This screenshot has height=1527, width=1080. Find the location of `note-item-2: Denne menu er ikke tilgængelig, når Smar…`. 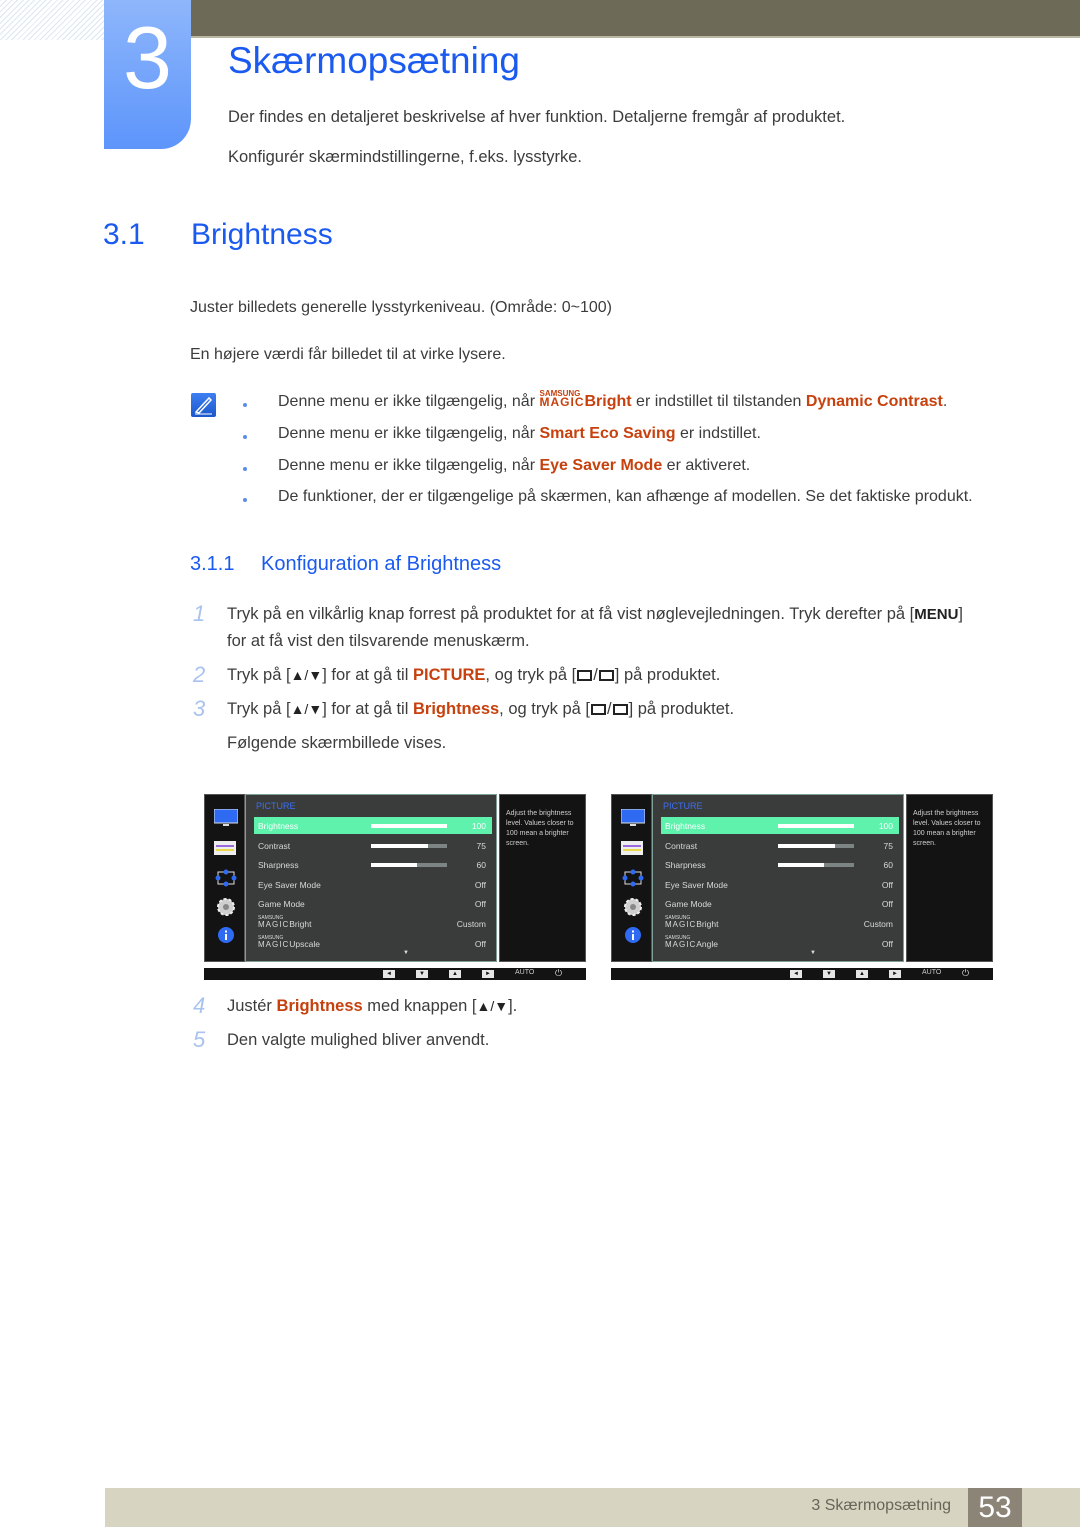

note-item-2: Denne menu er ikke tilgængelig, når Smar… is located at coordinates (519, 433).